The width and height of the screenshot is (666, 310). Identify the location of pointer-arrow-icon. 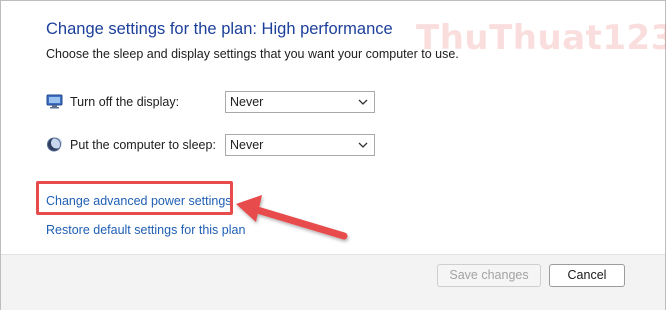
(292, 217).